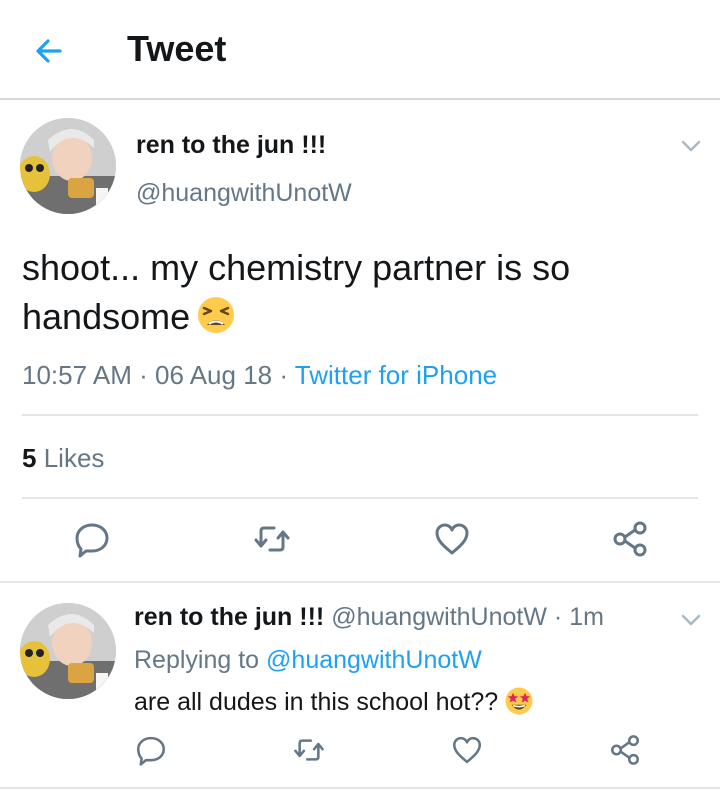 The width and height of the screenshot is (720, 791). I want to click on arrow-left-icon, so click(50, 51).